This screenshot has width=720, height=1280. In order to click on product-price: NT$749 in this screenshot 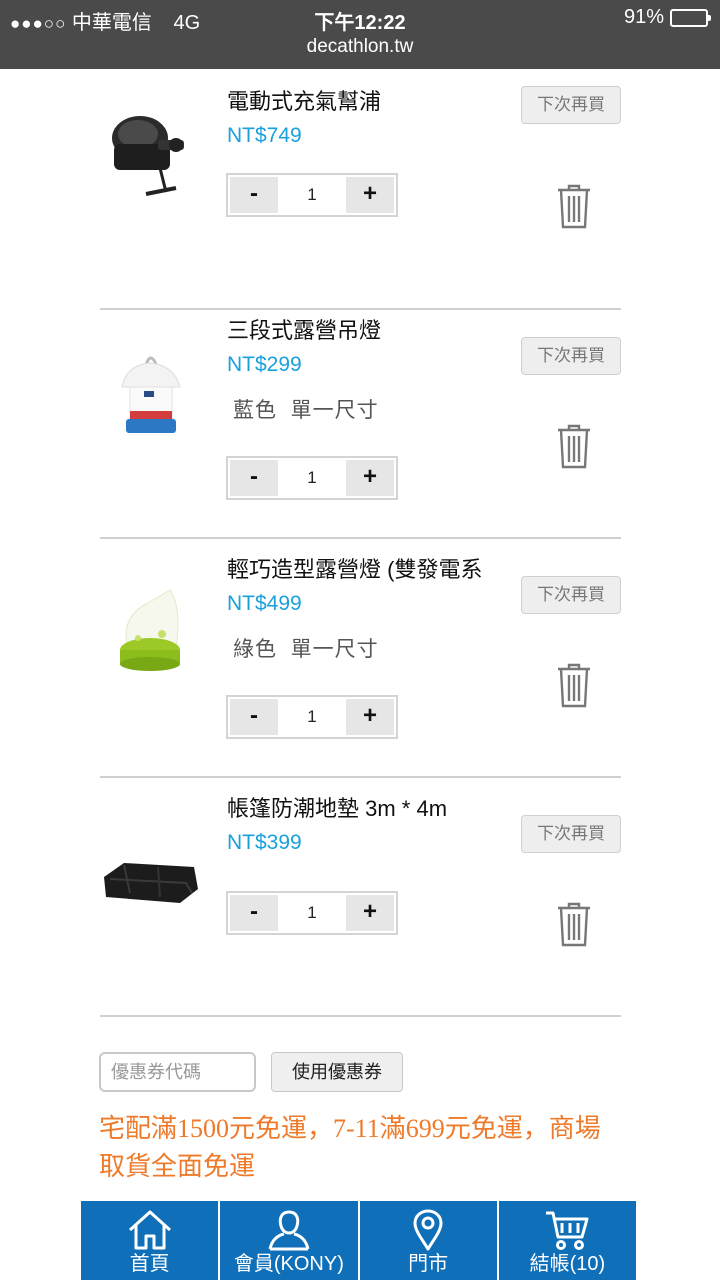, I will do `click(264, 135)`.